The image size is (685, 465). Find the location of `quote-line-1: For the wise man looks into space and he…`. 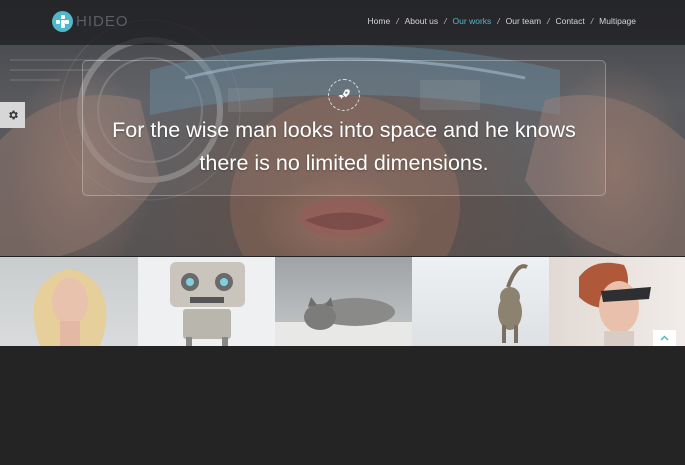

quote-line-1: For the wise man looks into space and he… is located at coordinates (344, 130).